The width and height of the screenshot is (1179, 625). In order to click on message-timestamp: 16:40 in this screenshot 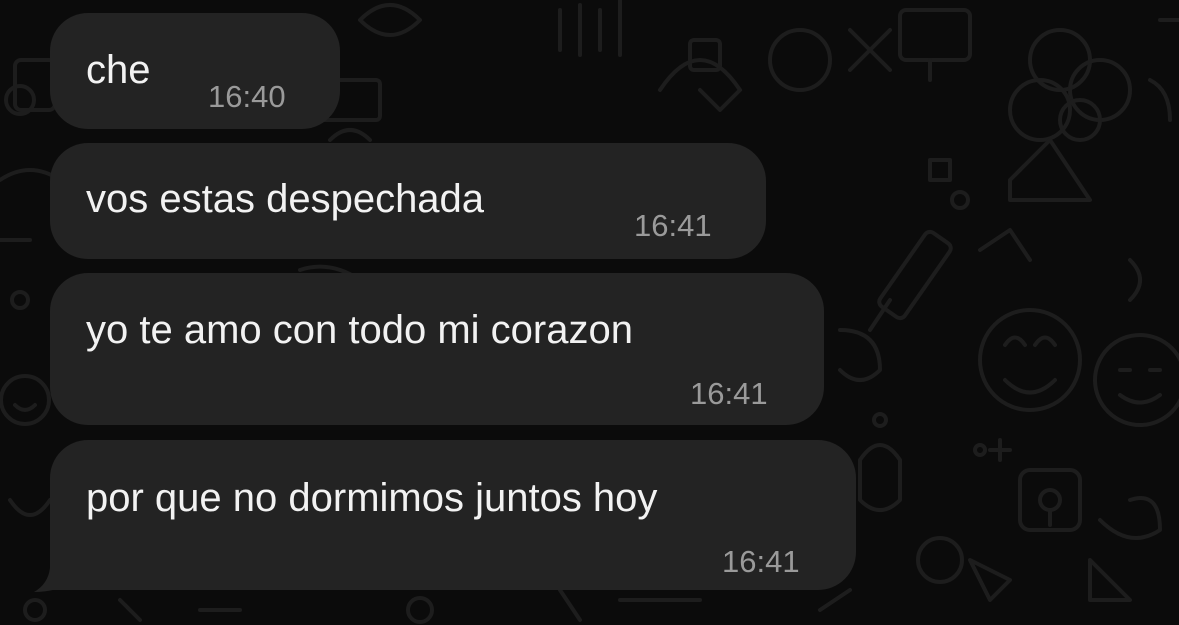, I will do `click(247, 96)`.